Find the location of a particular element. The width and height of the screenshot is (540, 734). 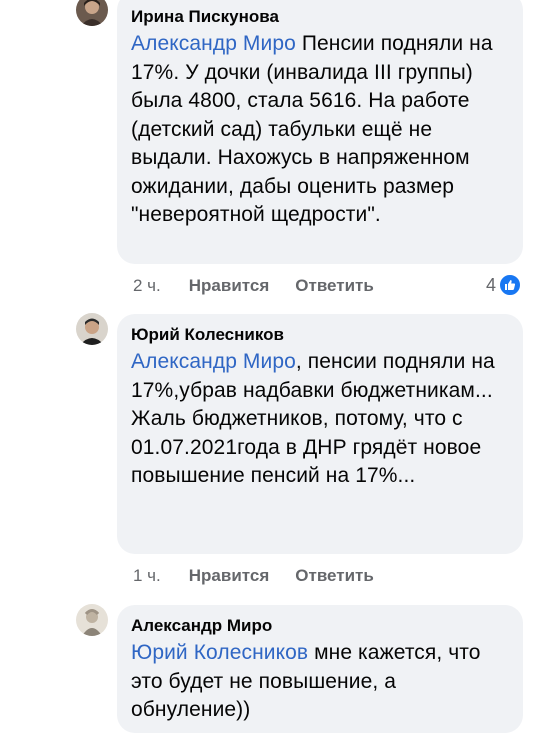

comment-author: Ирина Пискунова is located at coordinates (320, 17).